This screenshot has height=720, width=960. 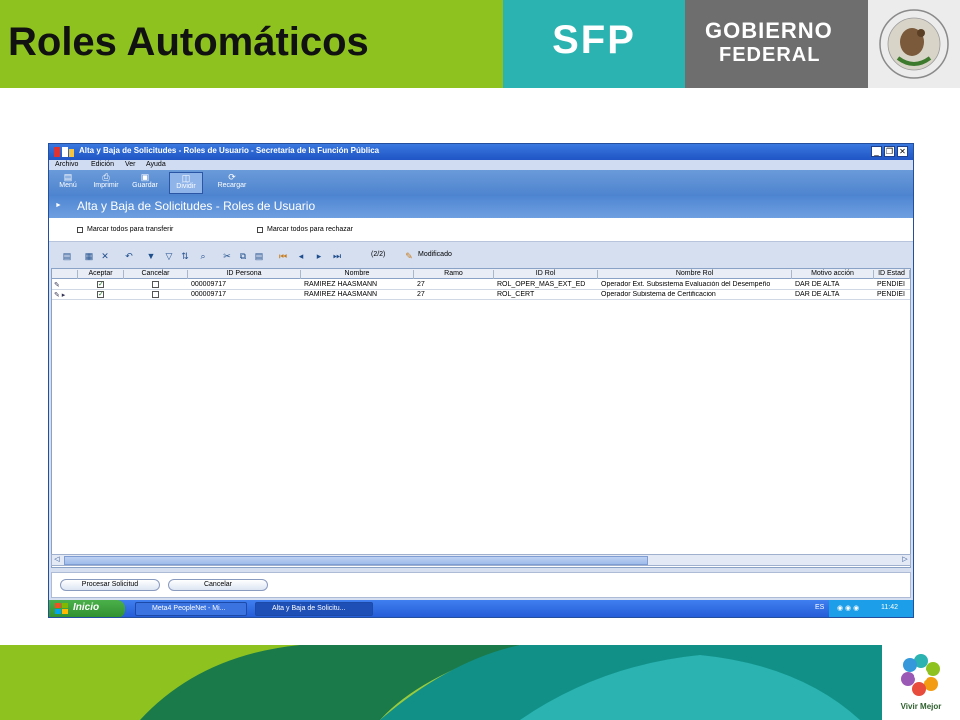 I want to click on split-button: ◫ Dividir, so click(x=186, y=183).